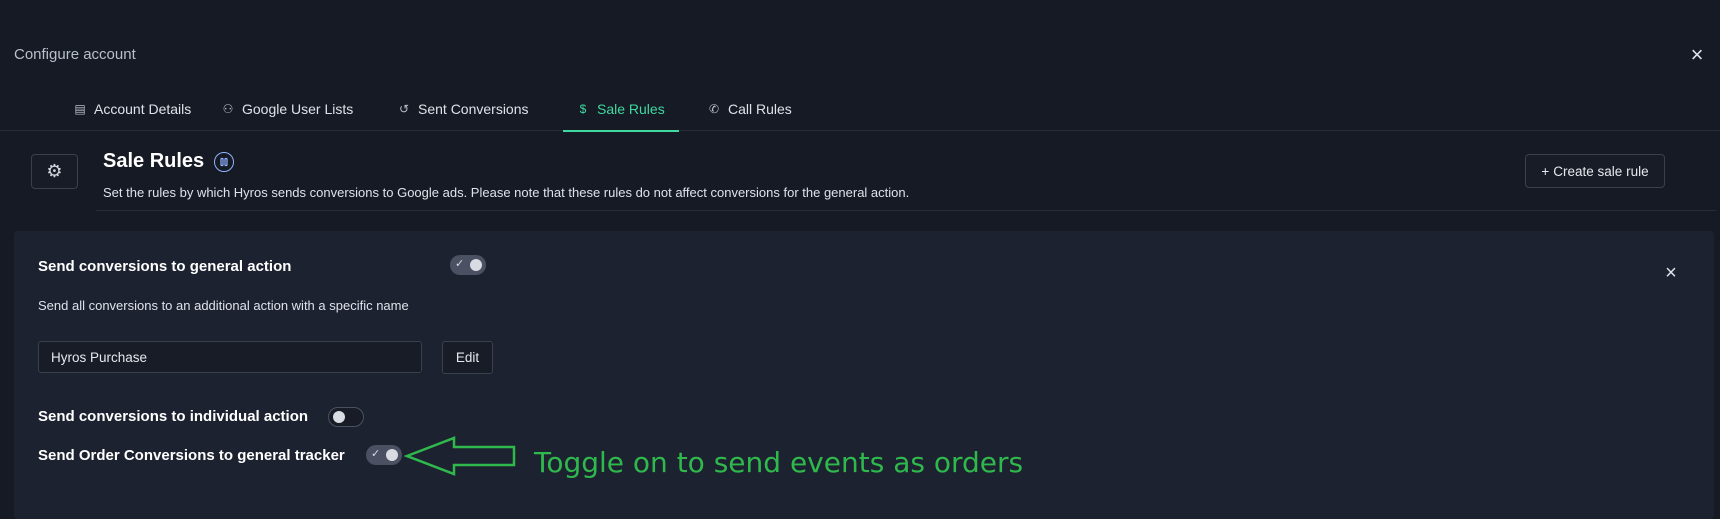 This screenshot has height=519, width=1720. I want to click on tab-label: Google User Lists, so click(298, 108).